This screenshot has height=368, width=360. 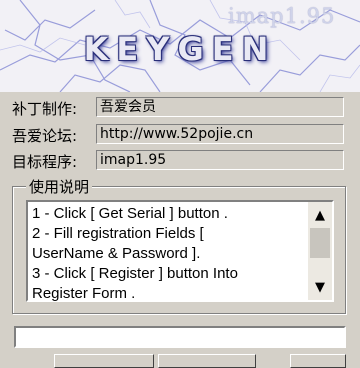 I want to click on scroll-down-icon: ▼, so click(x=320, y=287).